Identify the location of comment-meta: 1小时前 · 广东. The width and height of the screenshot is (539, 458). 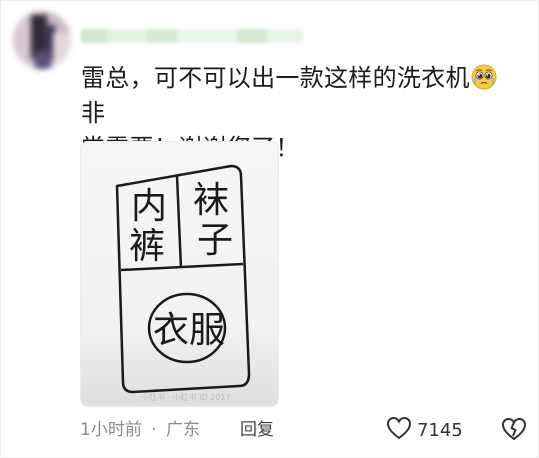
(140, 430).